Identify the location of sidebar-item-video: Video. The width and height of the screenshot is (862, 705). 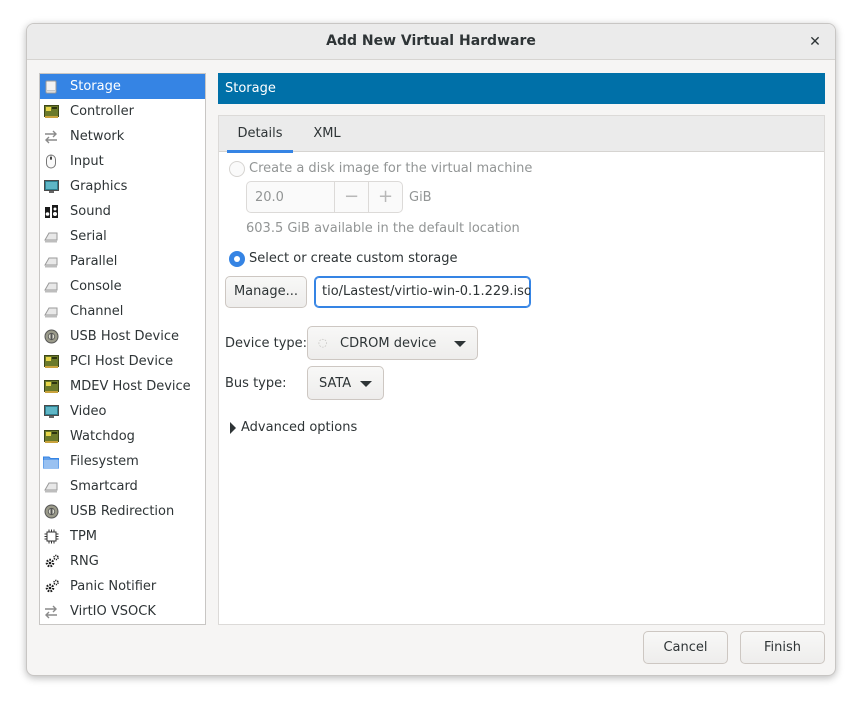
(122, 411).